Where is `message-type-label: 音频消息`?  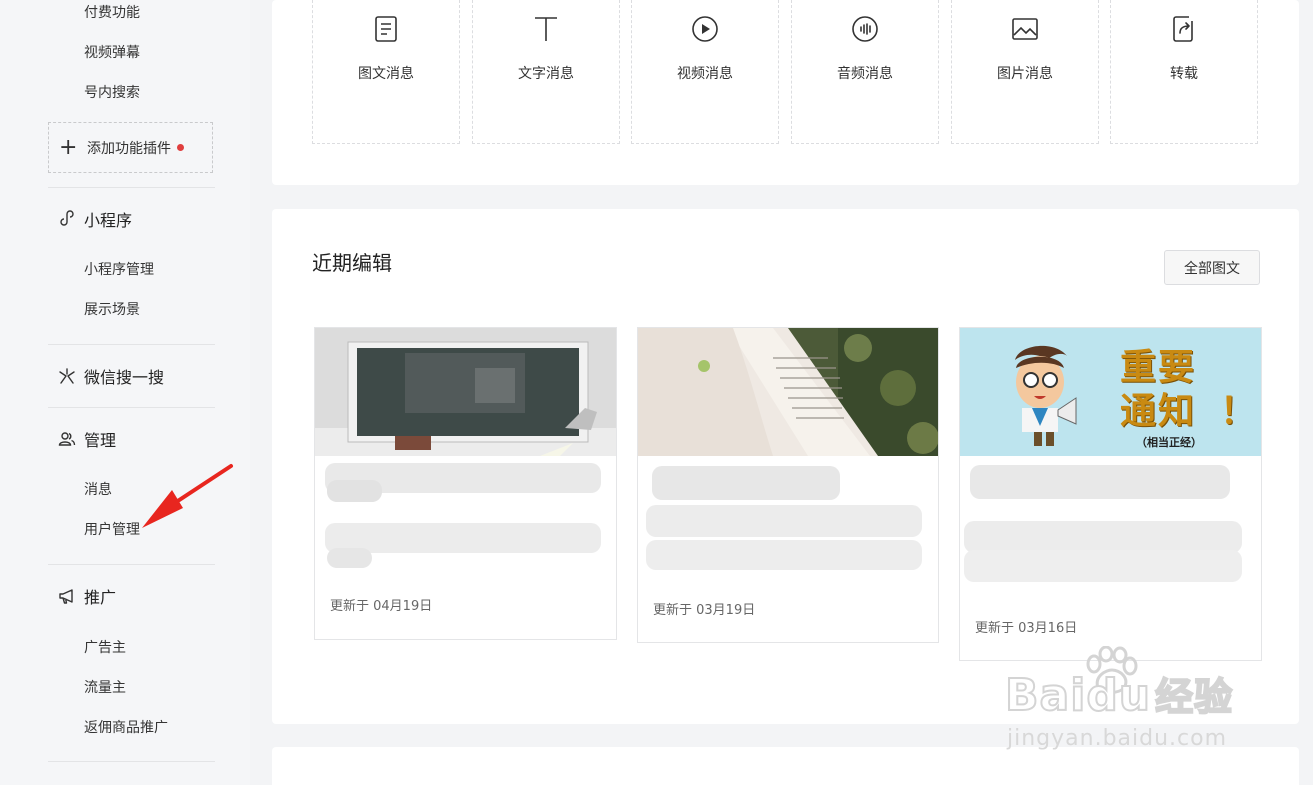
message-type-label: 音频消息 is located at coordinates (865, 74).